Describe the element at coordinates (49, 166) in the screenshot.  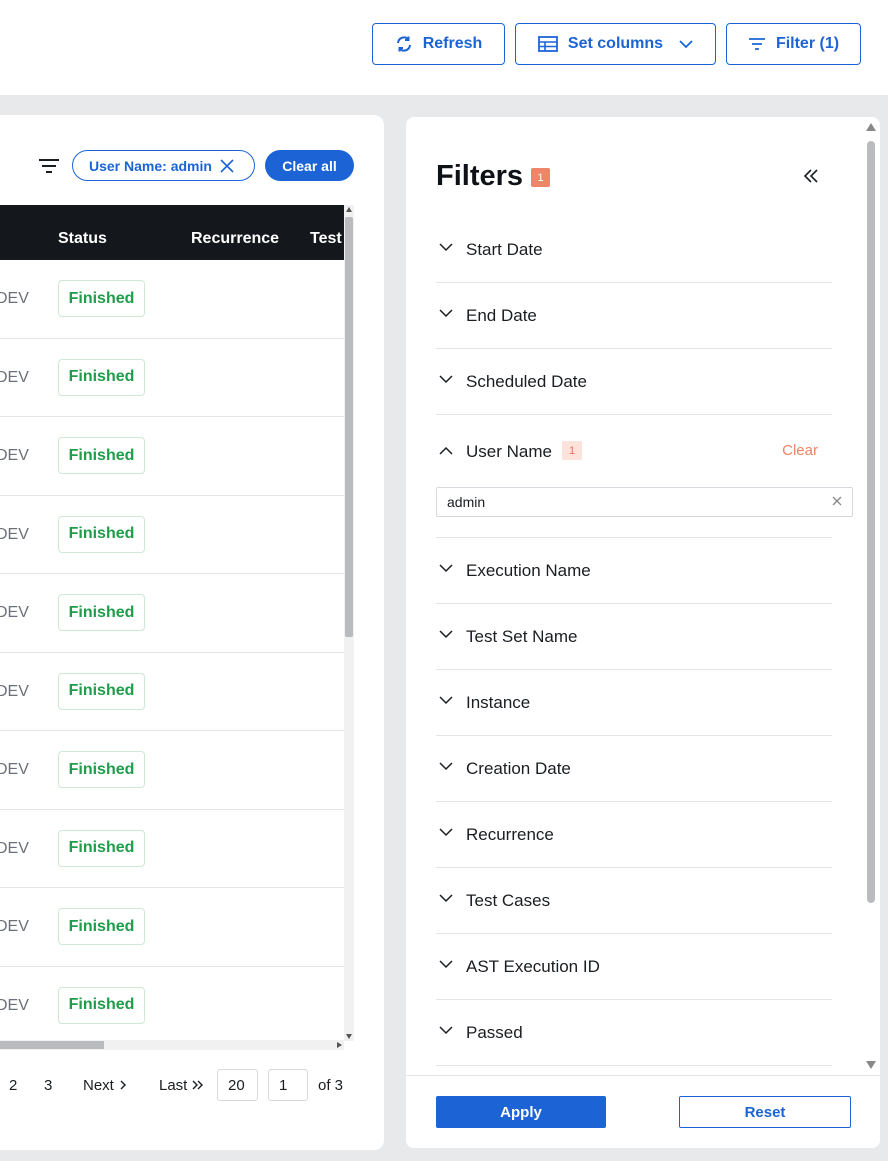
I see `filter-lines-icon` at that location.